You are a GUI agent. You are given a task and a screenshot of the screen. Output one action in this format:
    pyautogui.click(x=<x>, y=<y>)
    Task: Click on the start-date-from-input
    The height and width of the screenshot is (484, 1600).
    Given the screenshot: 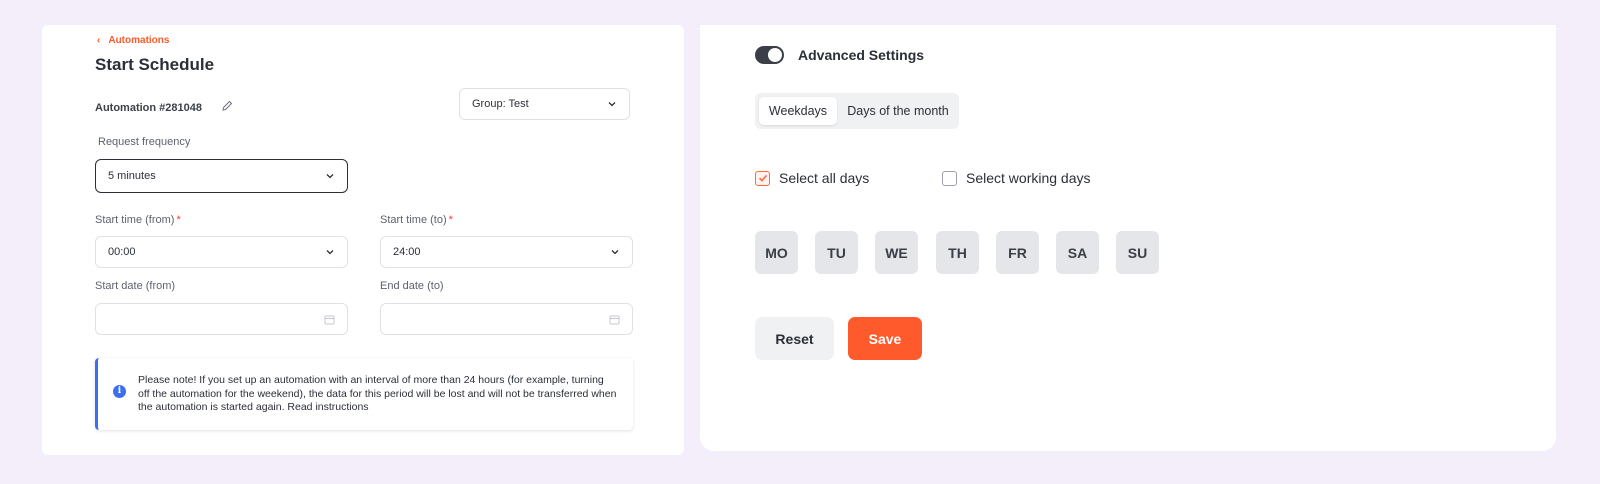 What is the action you would take?
    pyautogui.click(x=221, y=319)
    